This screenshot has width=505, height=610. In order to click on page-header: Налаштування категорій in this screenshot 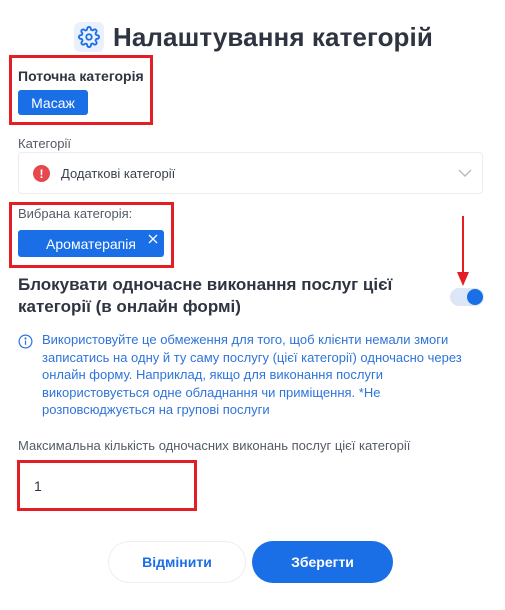, I will do `click(252, 38)`.